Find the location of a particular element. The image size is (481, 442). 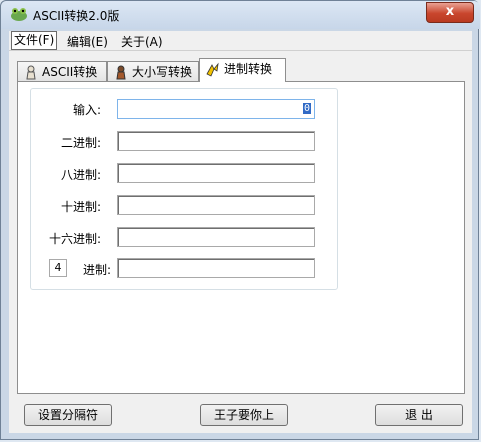

tab-ascii-label: ASCII转换 is located at coordinates (70, 72).